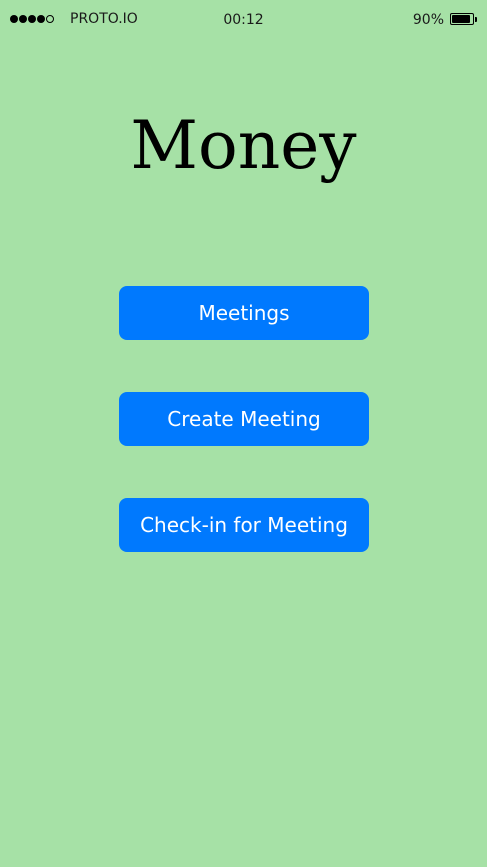 The width and height of the screenshot is (487, 867). What do you see at coordinates (244, 525) in the screenshot?
I see `check-in-button: Check-in for Meeting` at bounding box center [244, 525].